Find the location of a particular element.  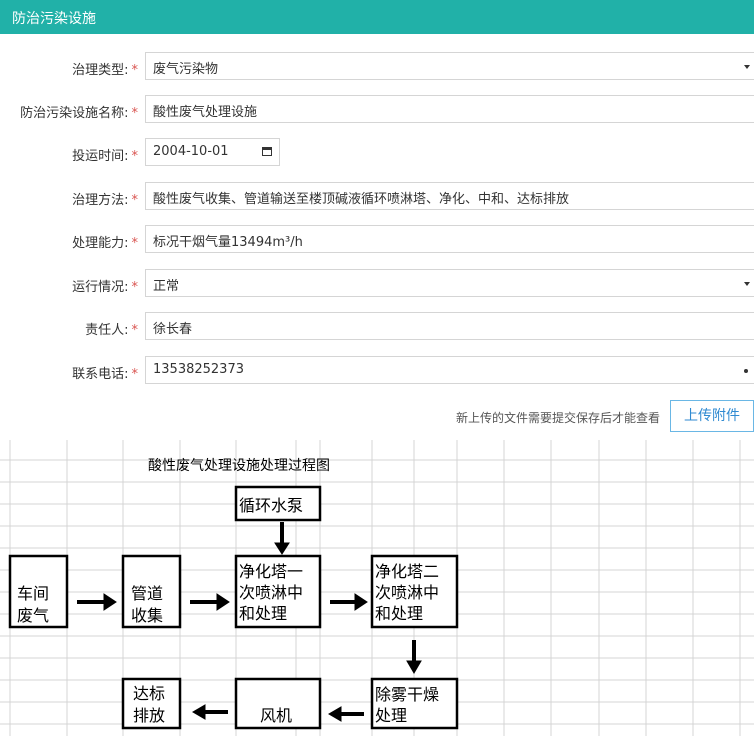

capacity-row: 处理能力: * 标况干烟气量13494m³/h is located at coordinates (377, 240).